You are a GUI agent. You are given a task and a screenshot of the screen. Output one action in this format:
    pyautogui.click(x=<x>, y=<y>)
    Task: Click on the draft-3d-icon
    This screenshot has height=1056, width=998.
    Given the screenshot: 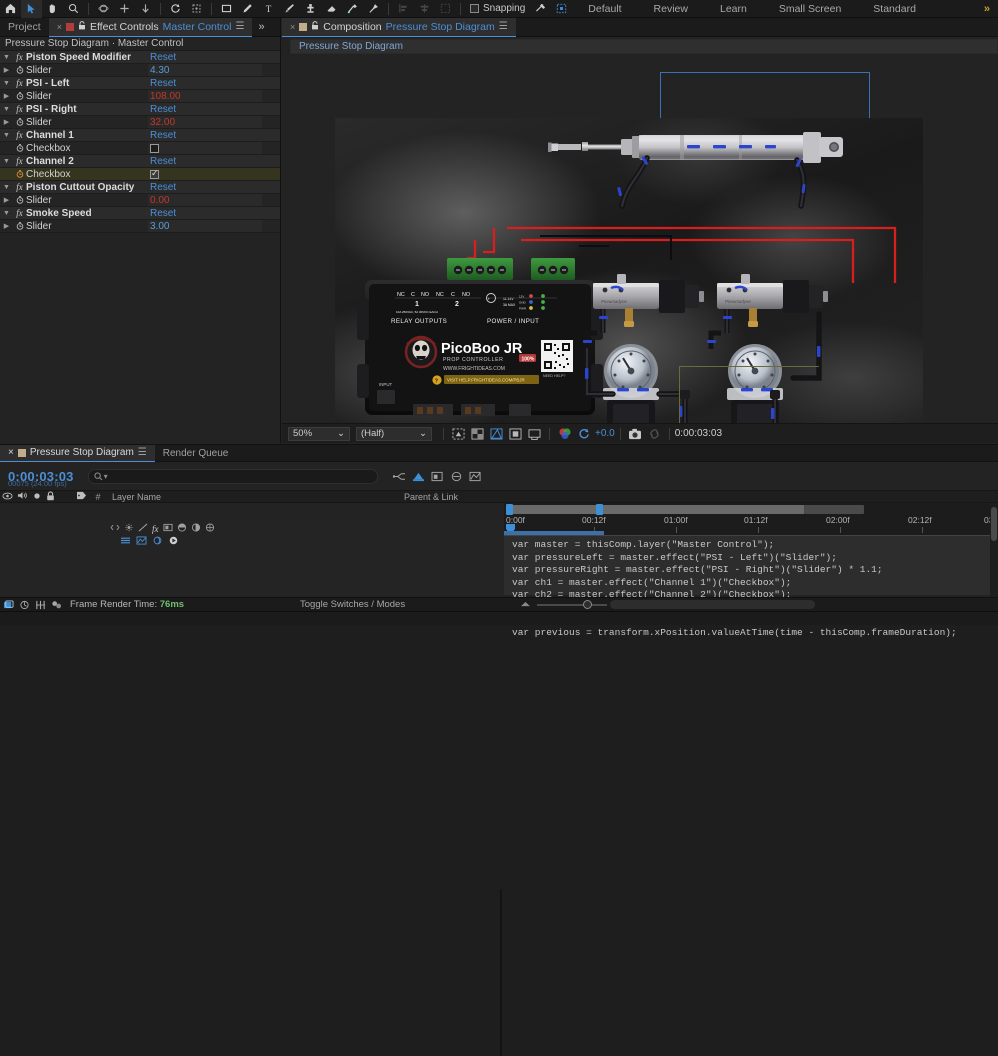 What is the action you would take?
    pyautogui.click(x=437, y=476)
    